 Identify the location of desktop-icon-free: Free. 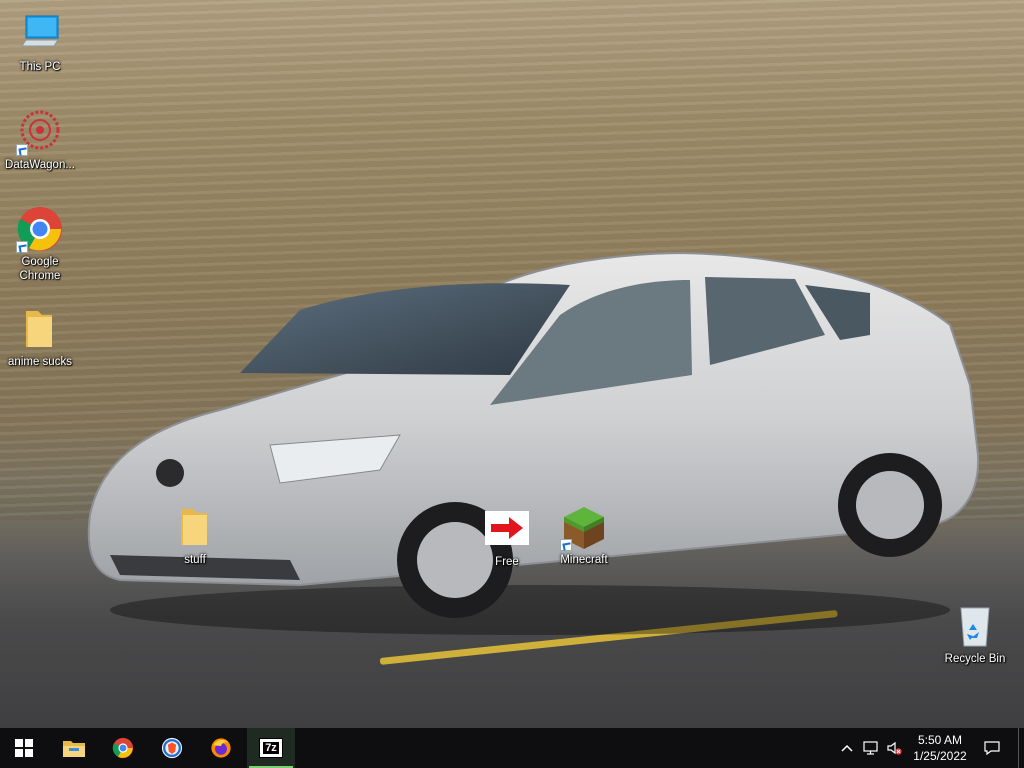
(507, 537).